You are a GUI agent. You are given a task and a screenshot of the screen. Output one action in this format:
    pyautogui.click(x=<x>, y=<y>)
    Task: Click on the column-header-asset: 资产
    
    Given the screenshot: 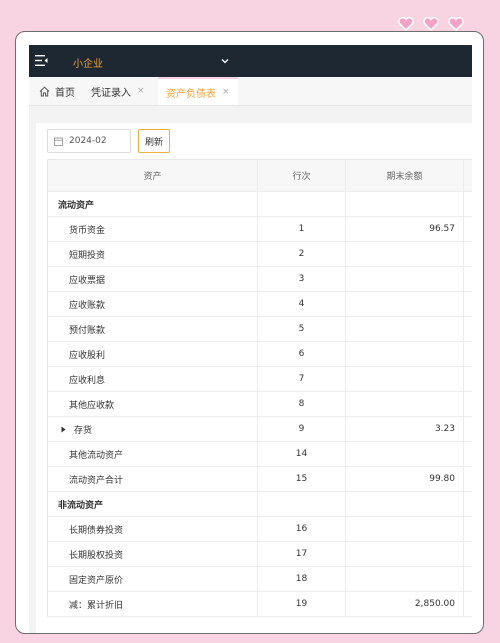 What is the action you would take?
    pyautogui.click(x=153, y=175)
    